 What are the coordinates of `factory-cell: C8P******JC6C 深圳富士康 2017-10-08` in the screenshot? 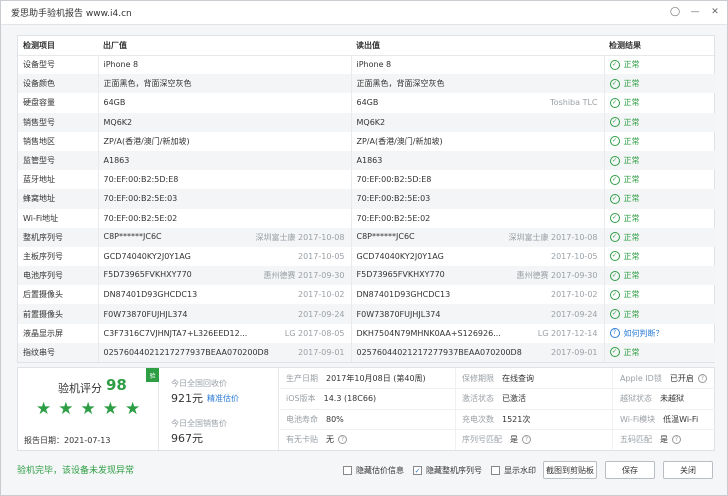 It's located at (224, 237).